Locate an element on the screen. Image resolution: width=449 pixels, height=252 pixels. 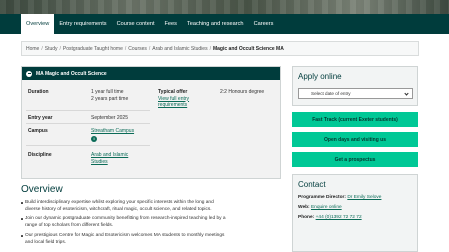
entry-date-select-value: Select date of entry is located at coordinates (331, 93).